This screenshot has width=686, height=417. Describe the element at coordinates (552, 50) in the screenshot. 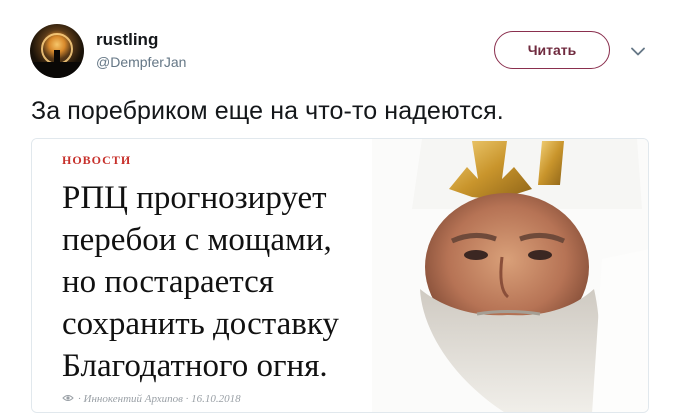

I see `follow-button: Читать` at that location.